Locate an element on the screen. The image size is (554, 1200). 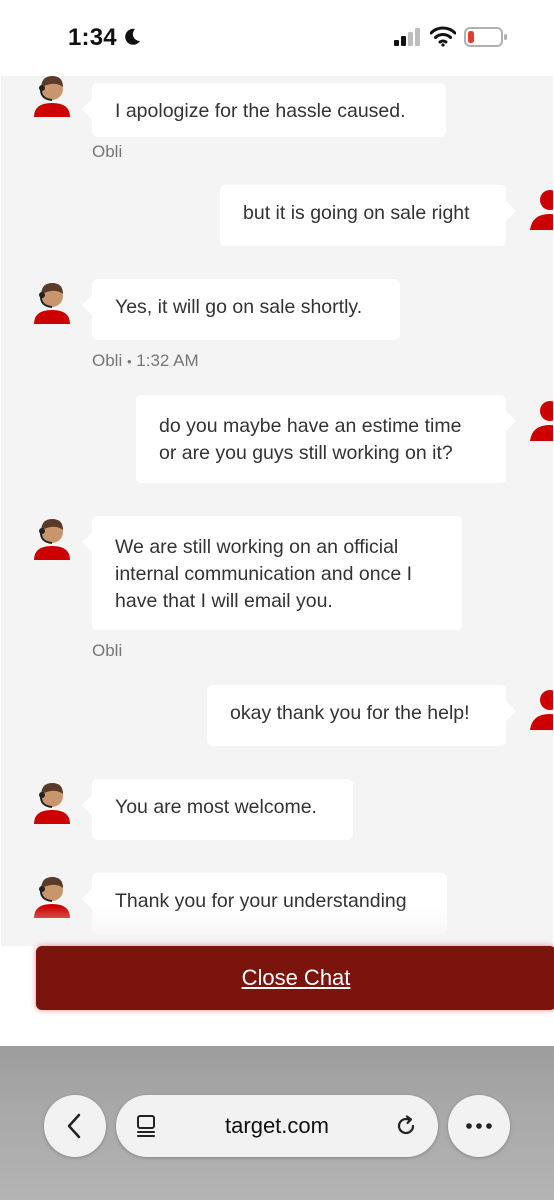
user-message-bubble: but it is going on sale right is located at coordinates (368, 215).